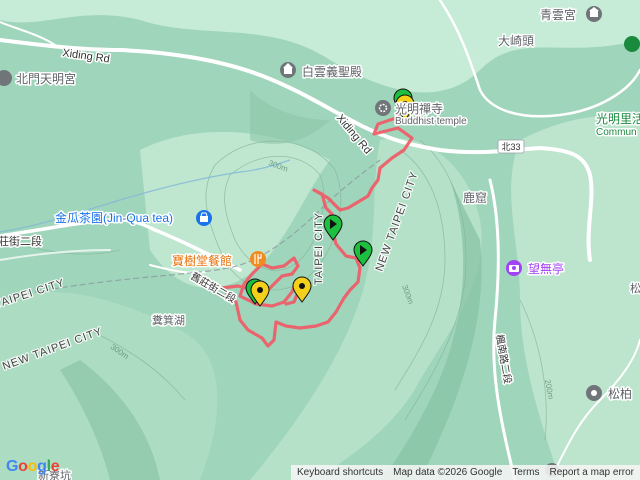 The image size is (640, 480). What do you see at coordinates (475, 197) in the screenshot?
I see `label-luku: 鹿窟` at bounding box center [475, 197].